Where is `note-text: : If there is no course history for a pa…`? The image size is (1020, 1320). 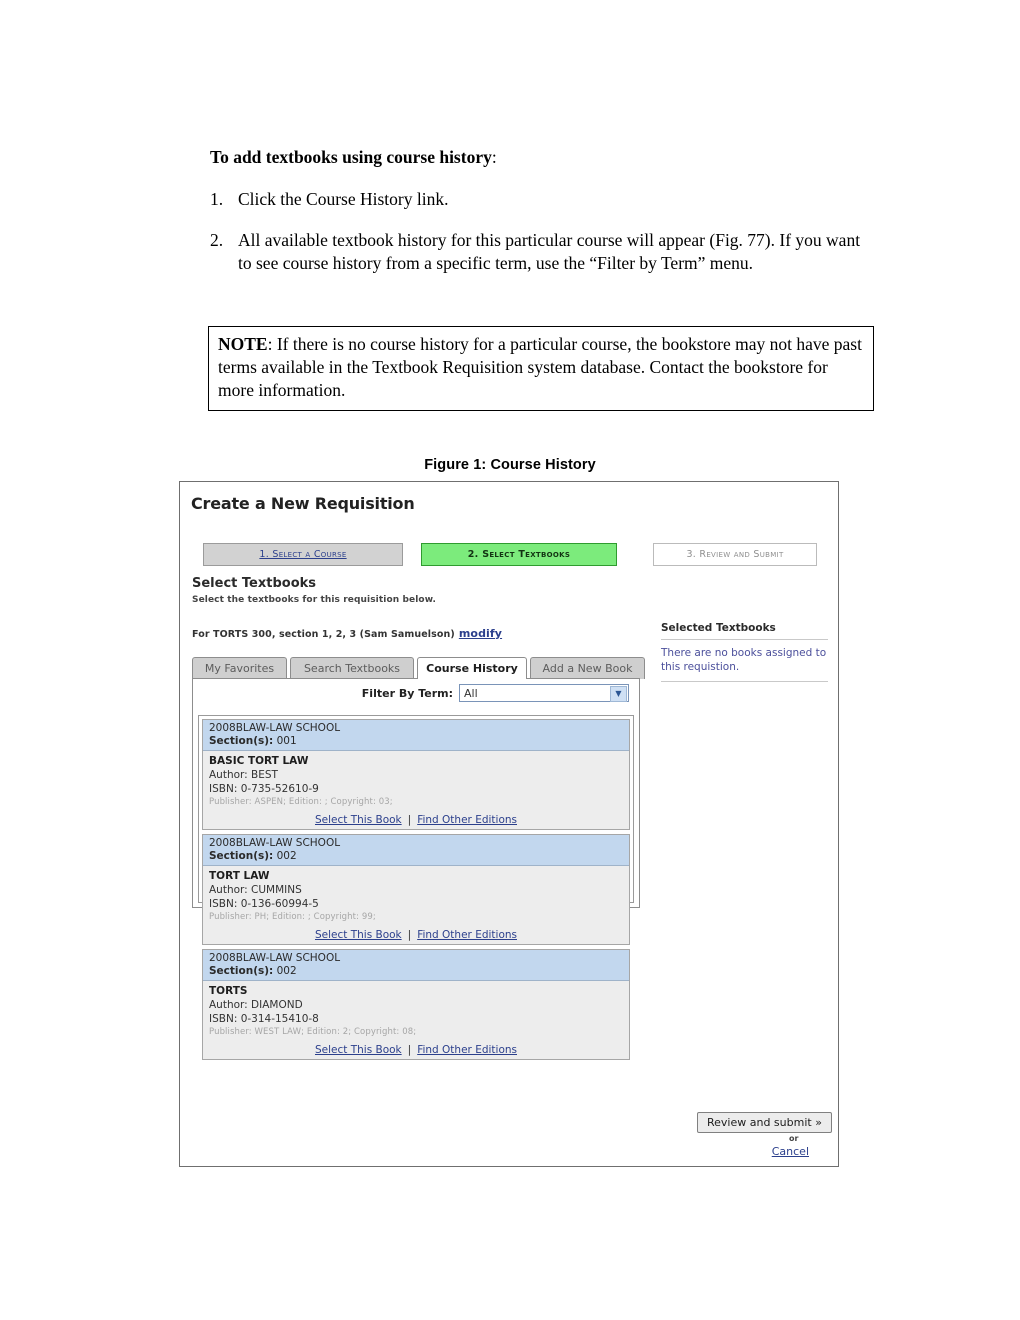
note-text: : If there is no course history for a pa… is located at coordinates (540, 367).